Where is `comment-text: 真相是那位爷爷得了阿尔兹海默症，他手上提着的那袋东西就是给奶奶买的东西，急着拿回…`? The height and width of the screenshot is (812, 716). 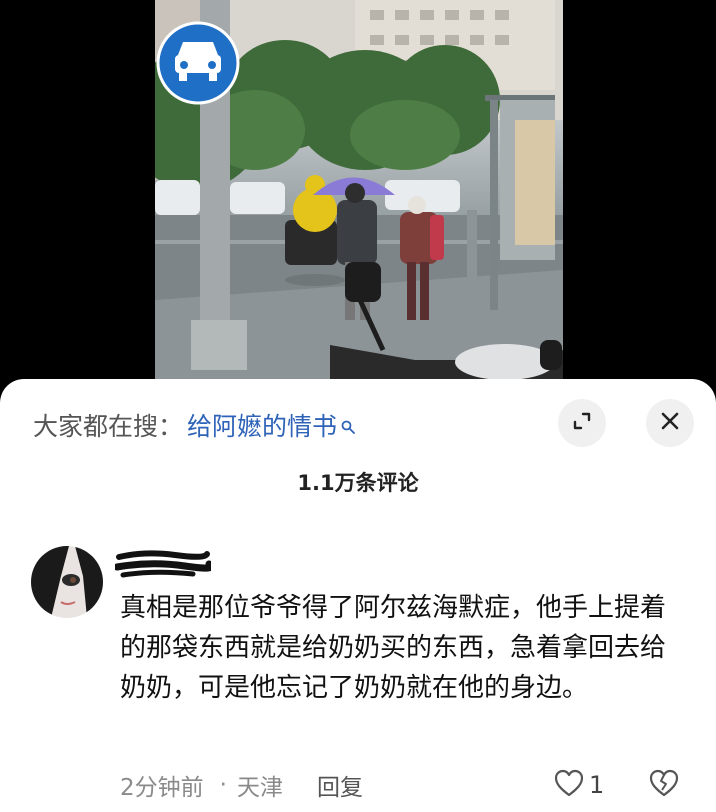 comment-text: 真相是那位爷爷得了阿尔兹海默症，他手上提着的那袋东西就是给奶奶买的东西，急着拿回… is located at coordinates (393, 648).